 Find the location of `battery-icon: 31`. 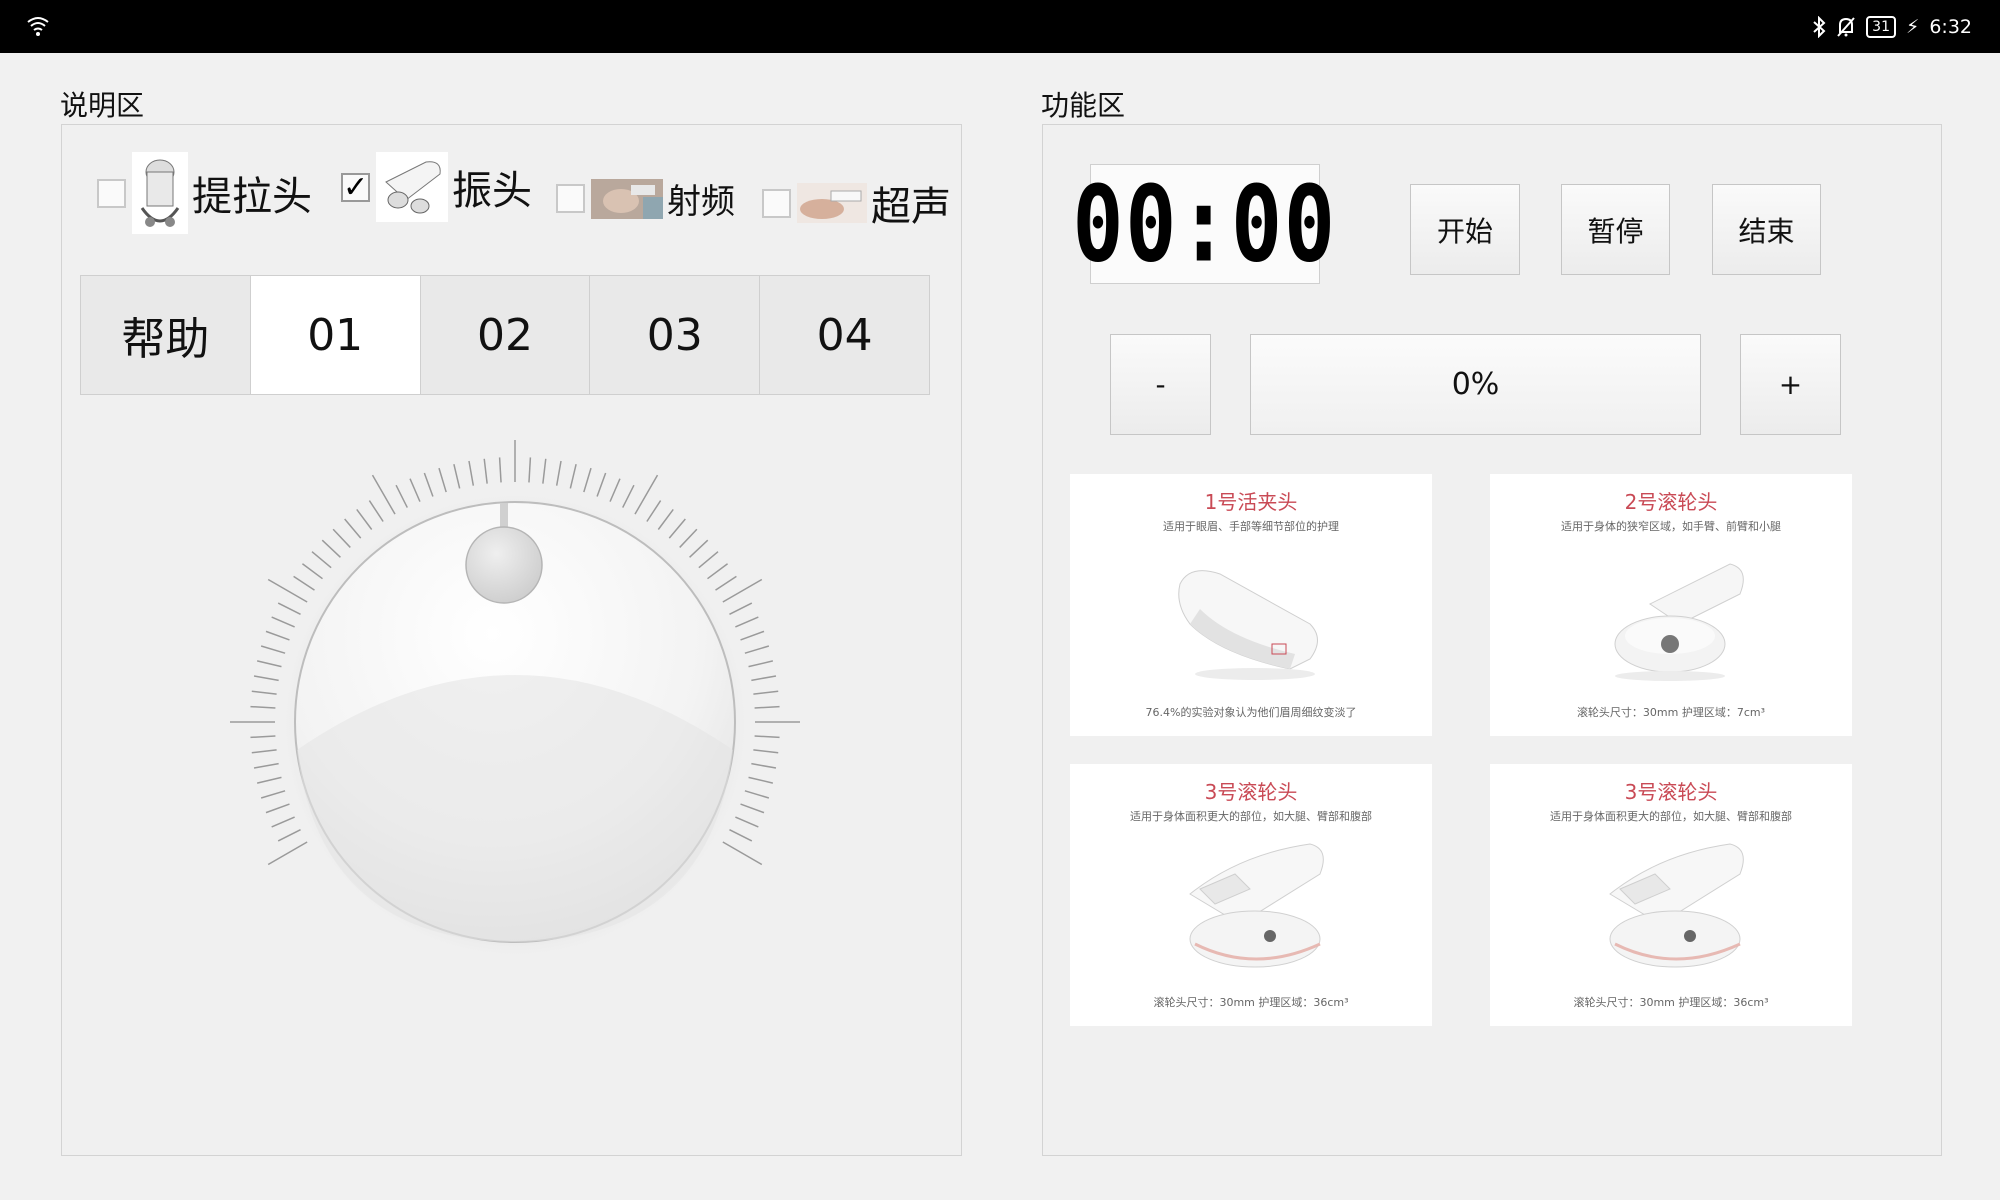

battery-icon: 31 is located at coordinates (1881, 26).